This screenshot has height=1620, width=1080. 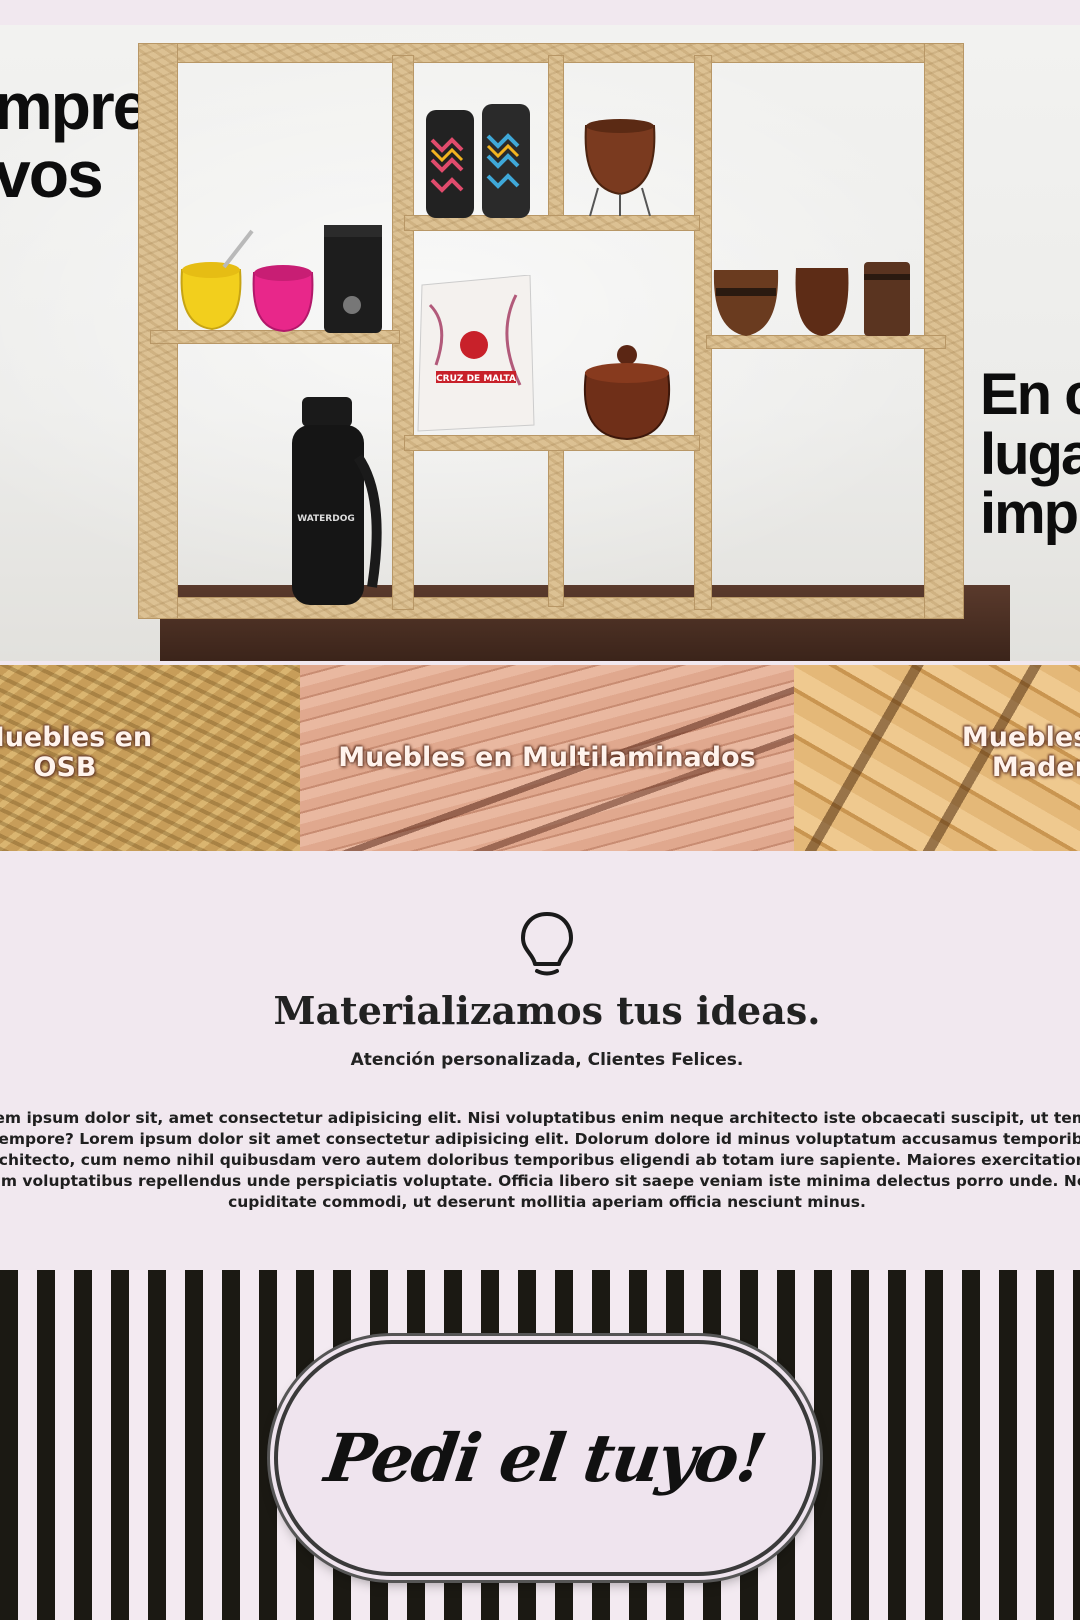 I want to click on hero-text-left: mpre vos, so click(x=74, y=140).